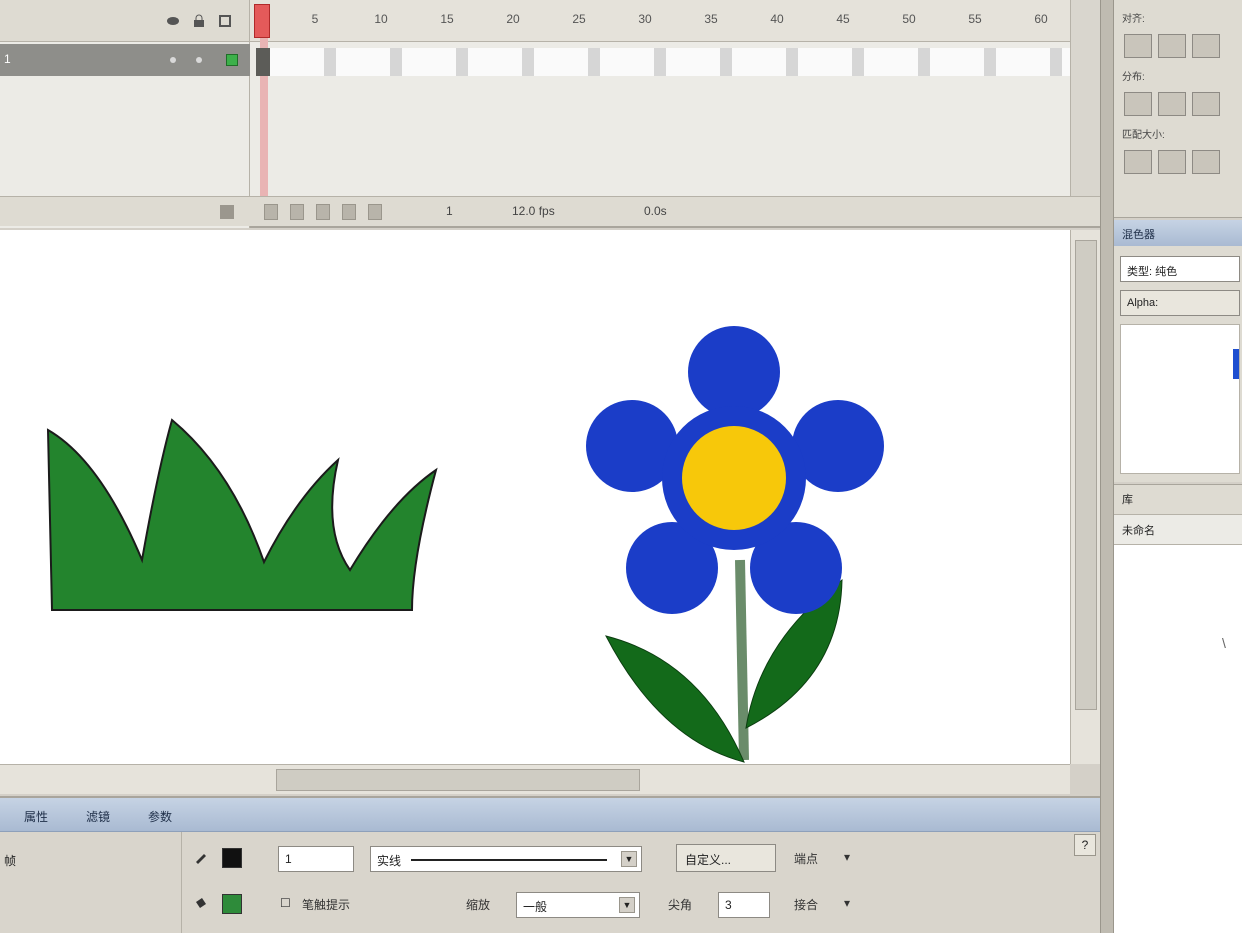 The image size is (1242, 933). I want to click on frame-number: 50, so click(909, 19).